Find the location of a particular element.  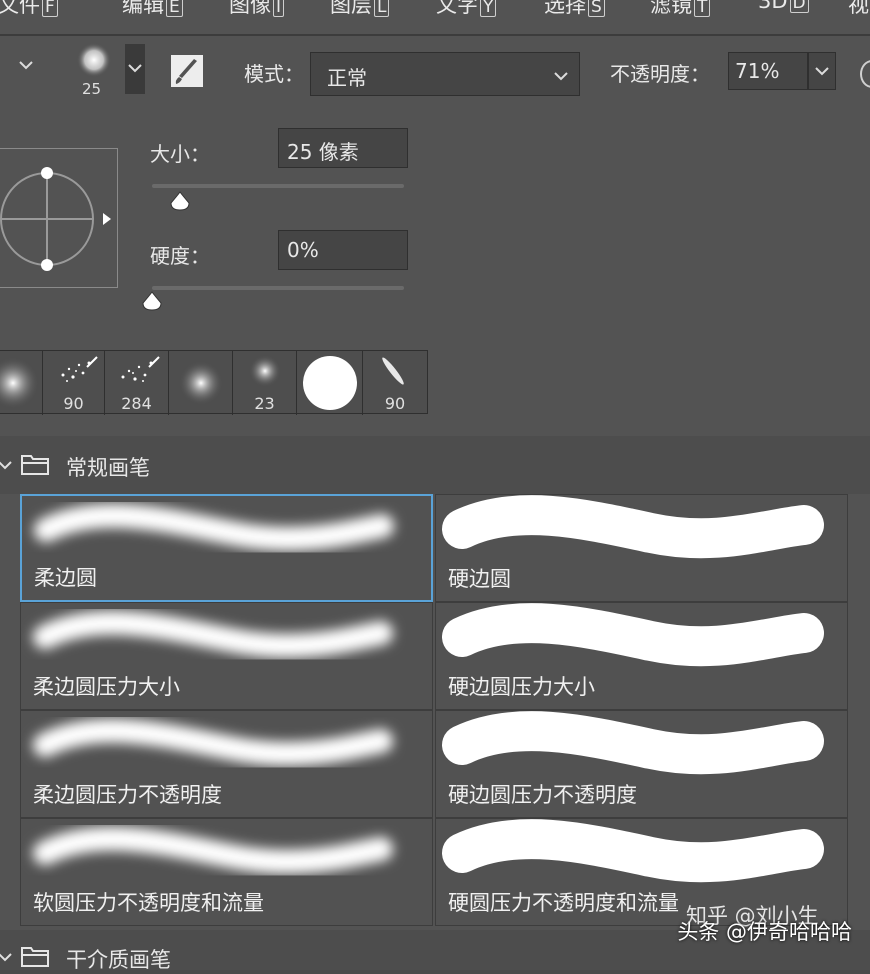

brush-preset-7: 软圆压力不透明度和流量 is located at coordinates (226, 872).